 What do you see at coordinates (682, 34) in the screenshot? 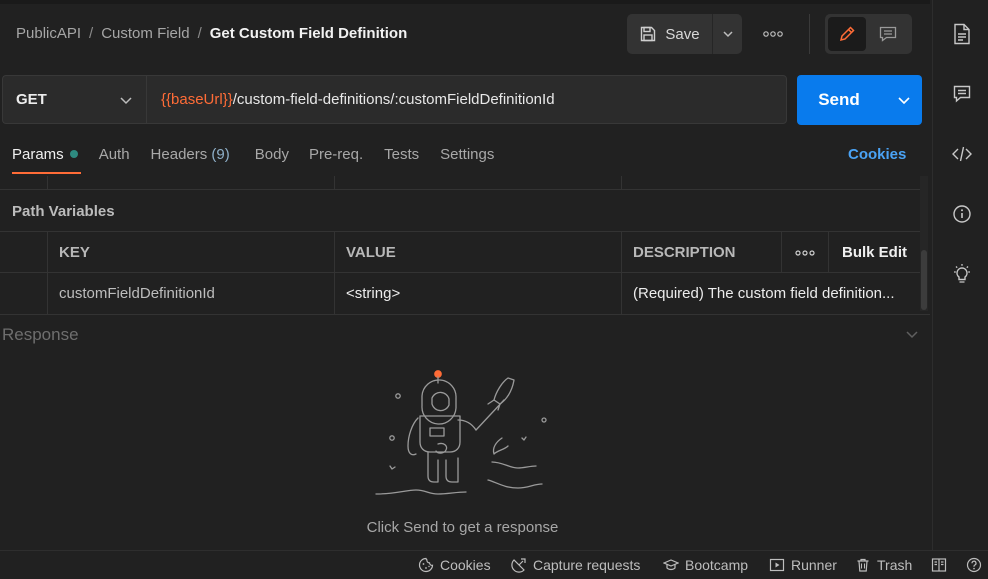
I see `save-label: Save` at bounding box center [682, 34].